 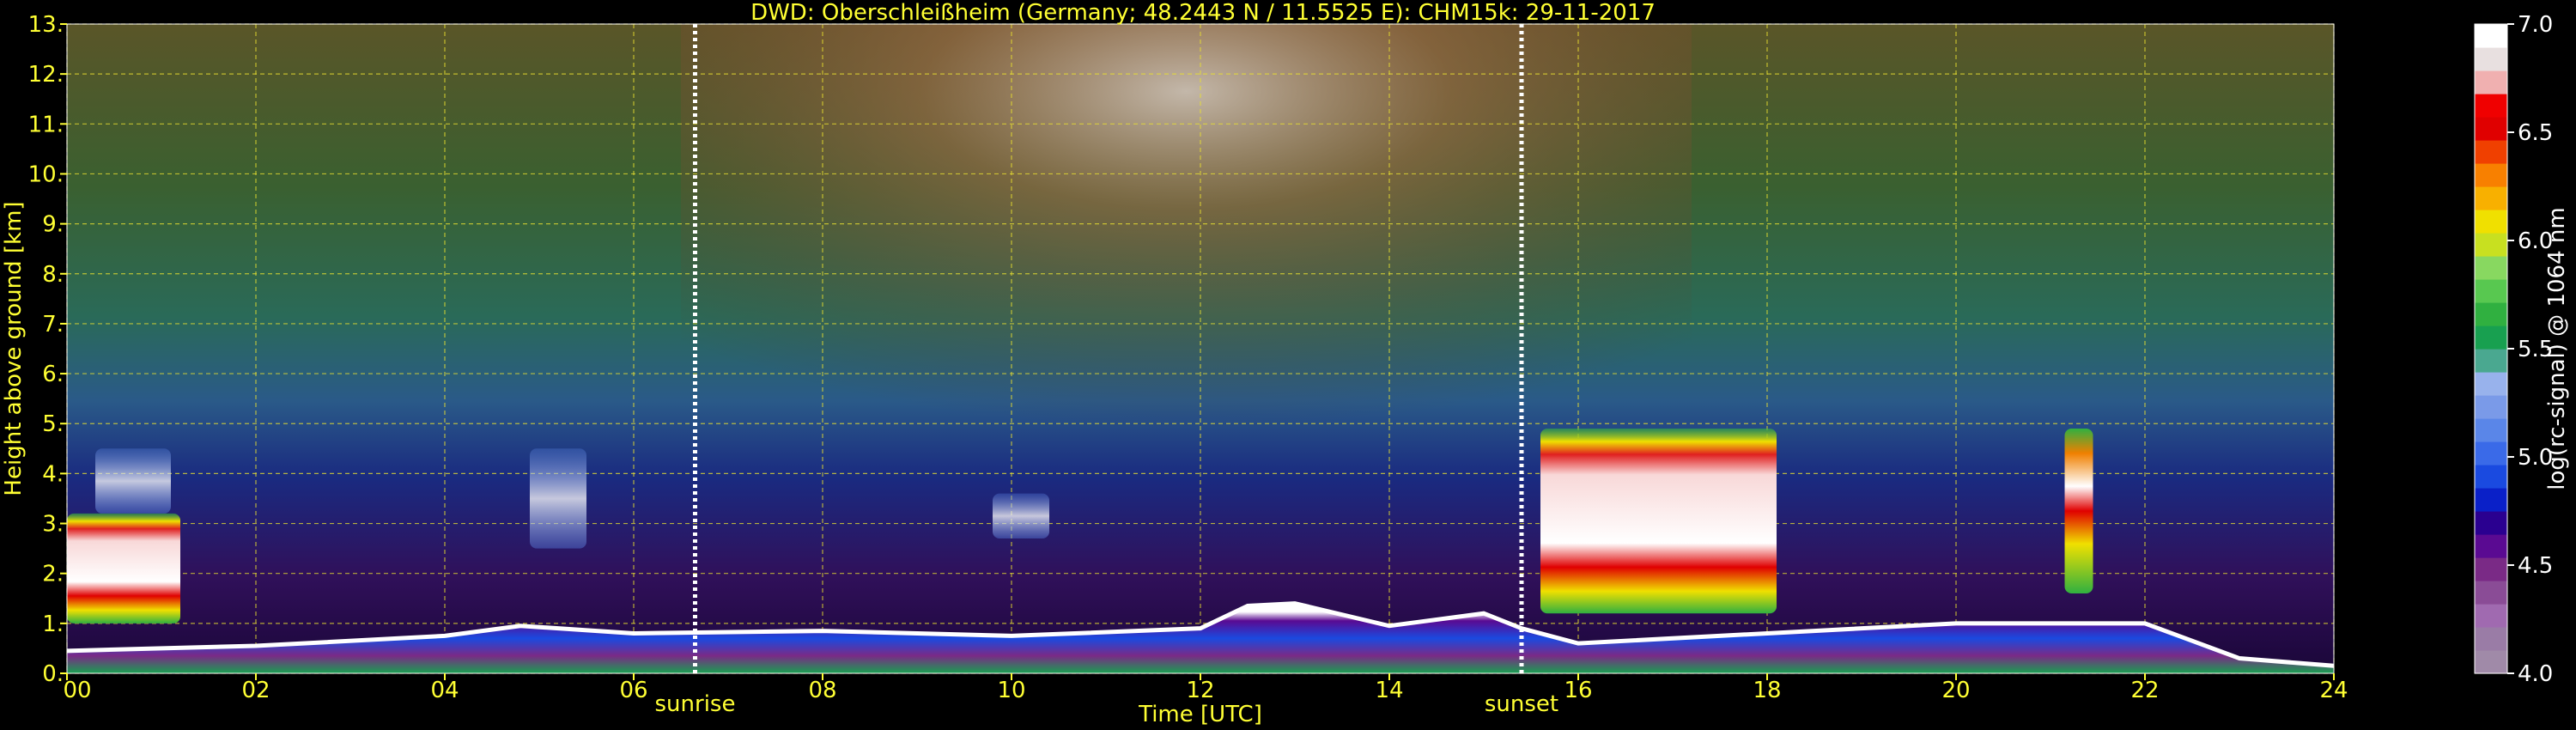 I want to click on x-tick-label: 22, so click(x=2144, y=690).